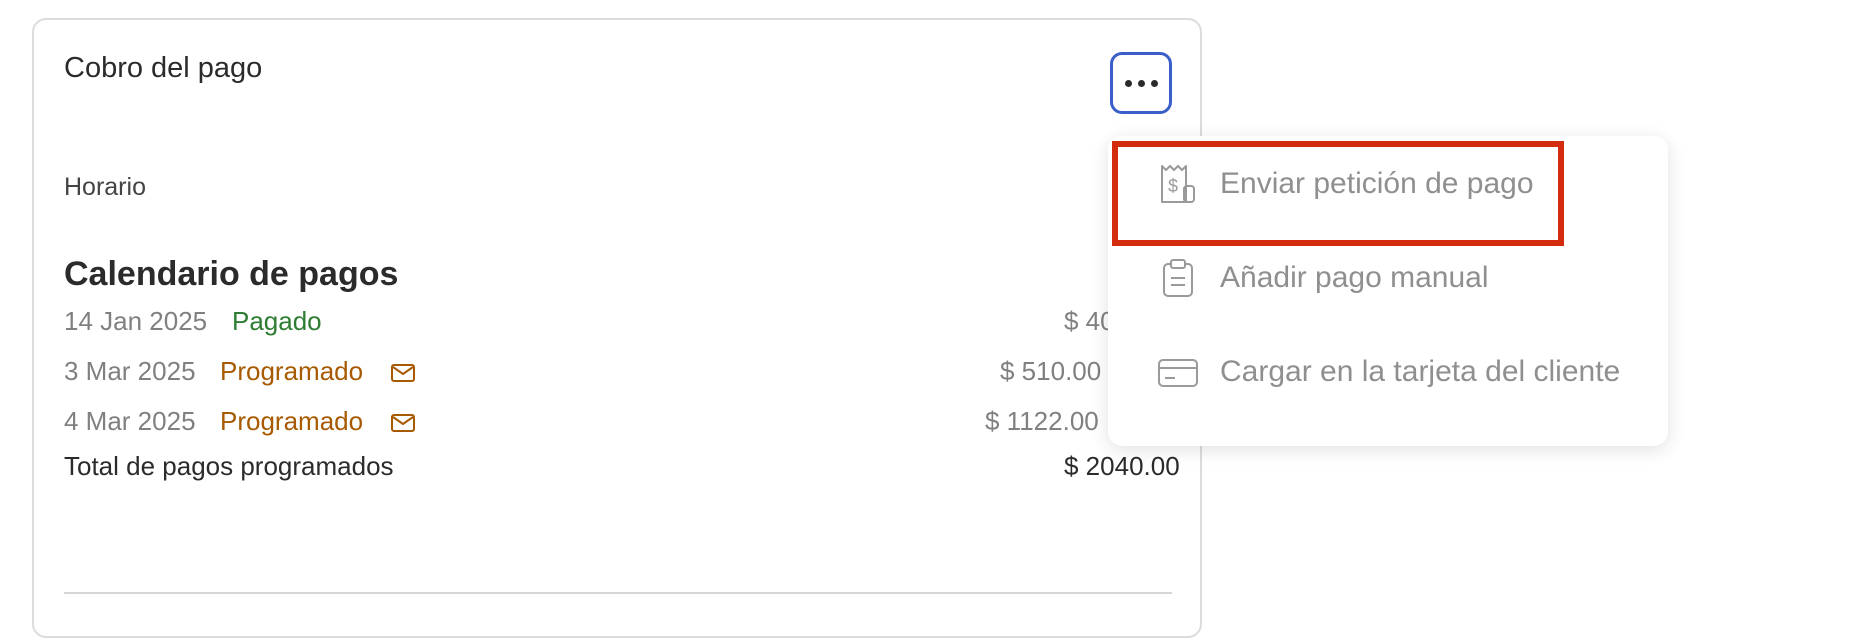 Image resolution: width=1868 pixels, height=638 pixels. I want to click on total-label: Total de pagos programados, so click(229, 466).